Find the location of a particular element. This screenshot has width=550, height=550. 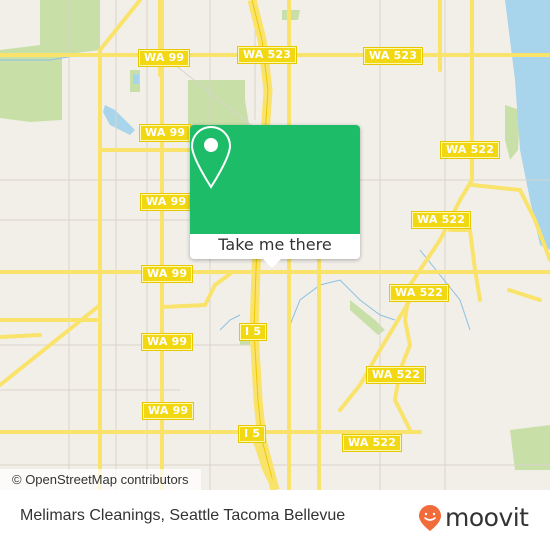

moovit-logo: moovit is located at coordinates (473, 518).